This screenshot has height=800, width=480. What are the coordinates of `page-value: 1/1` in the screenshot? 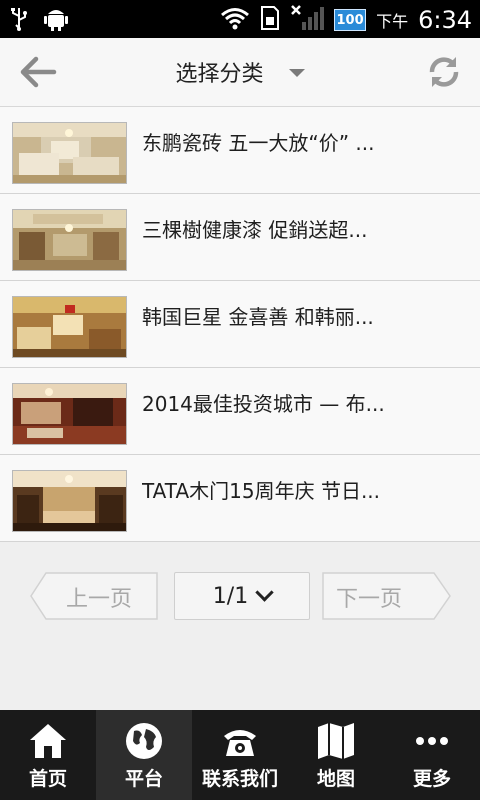 It's located at (230, 596).